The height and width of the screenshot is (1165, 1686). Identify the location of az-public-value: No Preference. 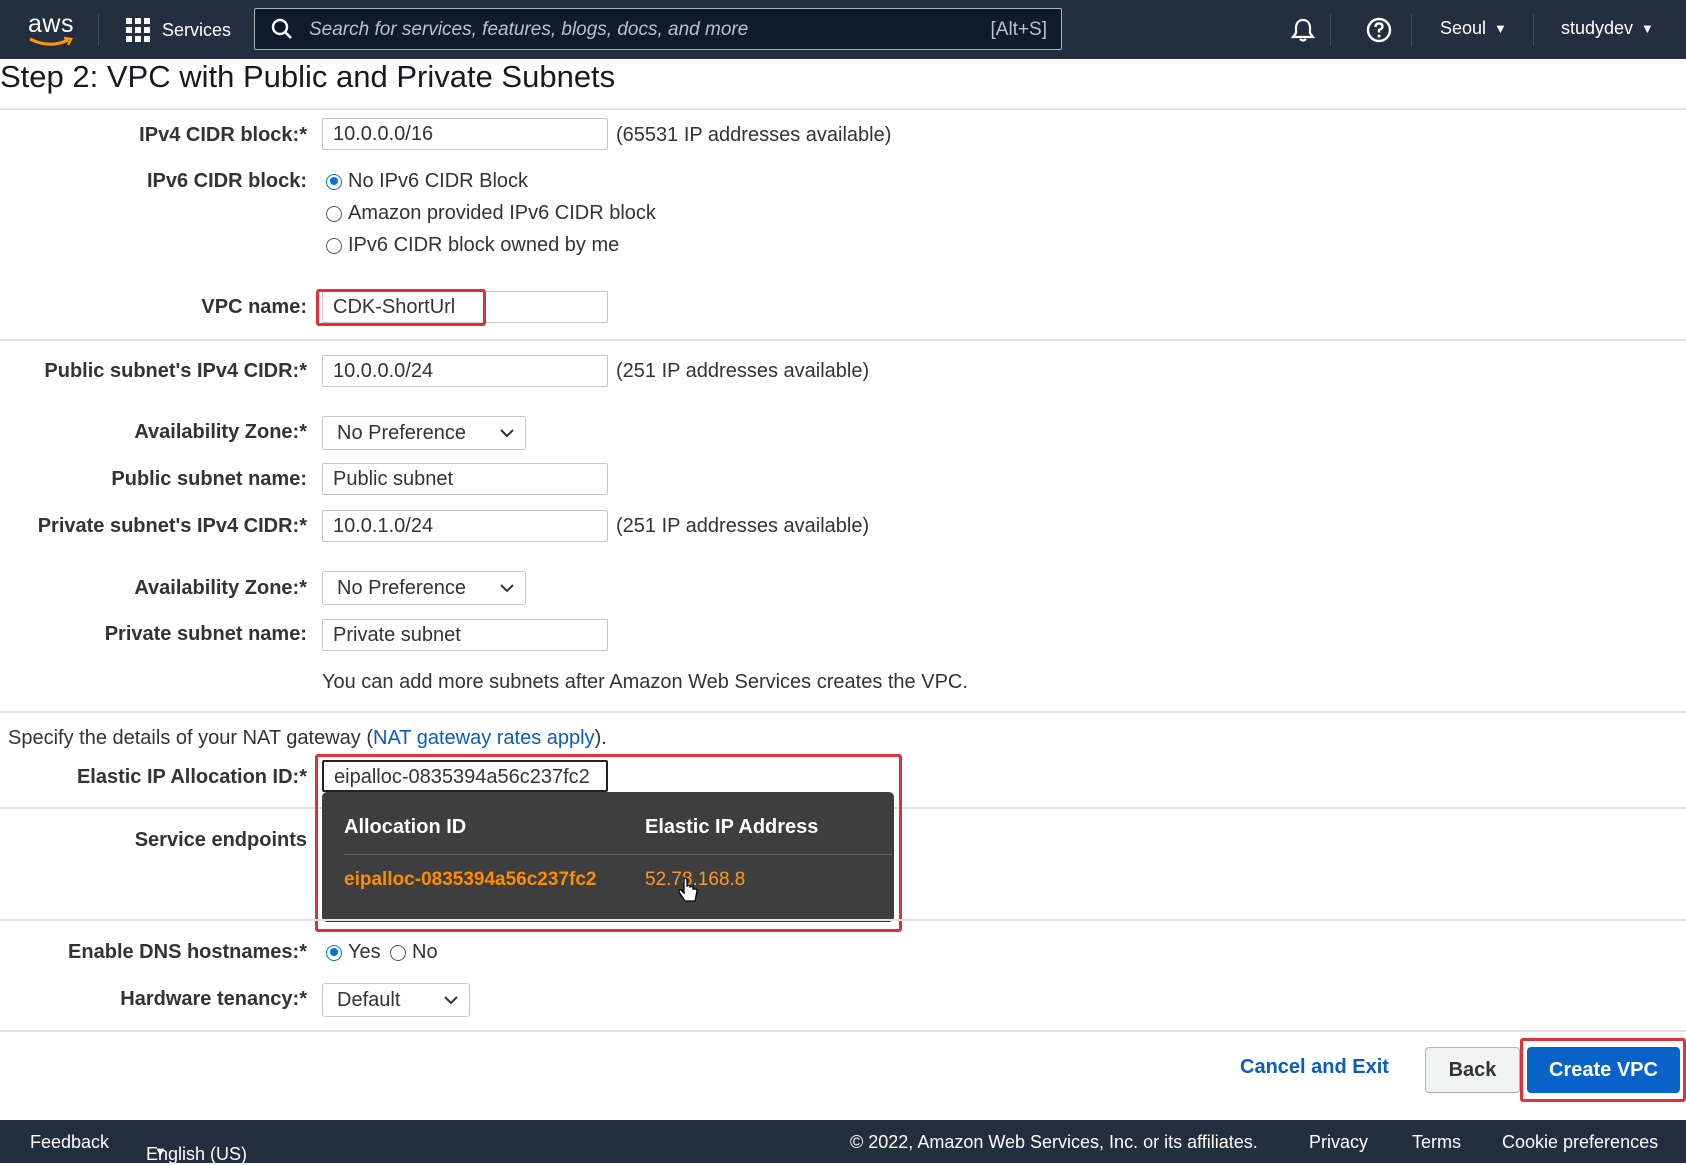
(401, 433).